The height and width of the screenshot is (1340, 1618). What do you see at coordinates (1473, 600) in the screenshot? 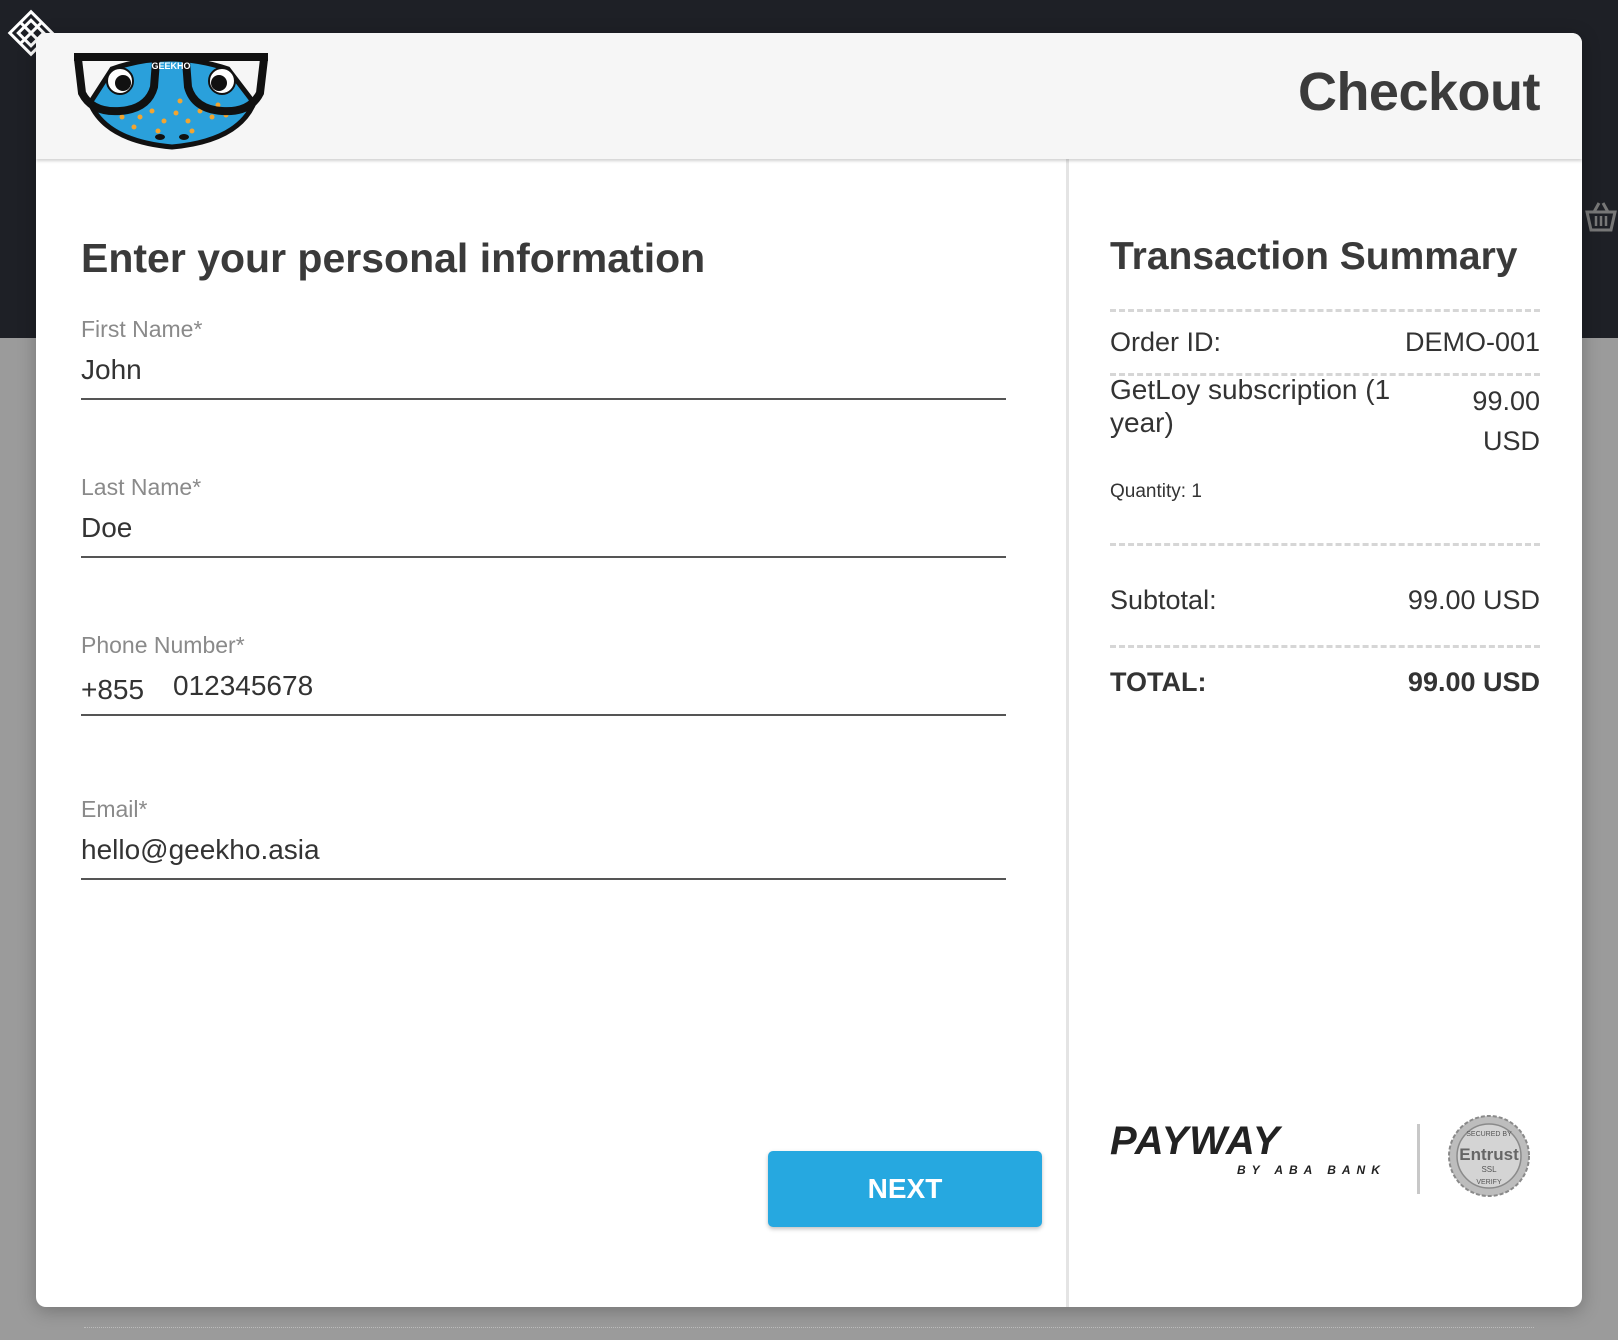
I see `subtotal-value: 99.00 USD` at bounding box center [1473, 600].